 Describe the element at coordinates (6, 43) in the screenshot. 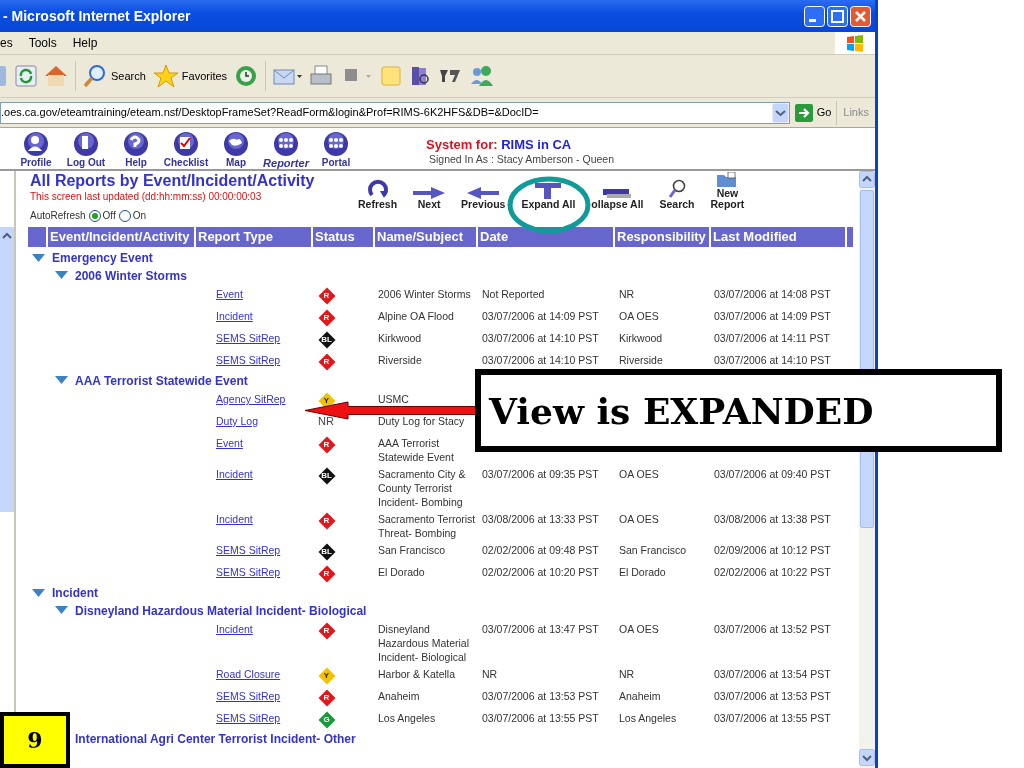

I see `menu-item: es` at that location.